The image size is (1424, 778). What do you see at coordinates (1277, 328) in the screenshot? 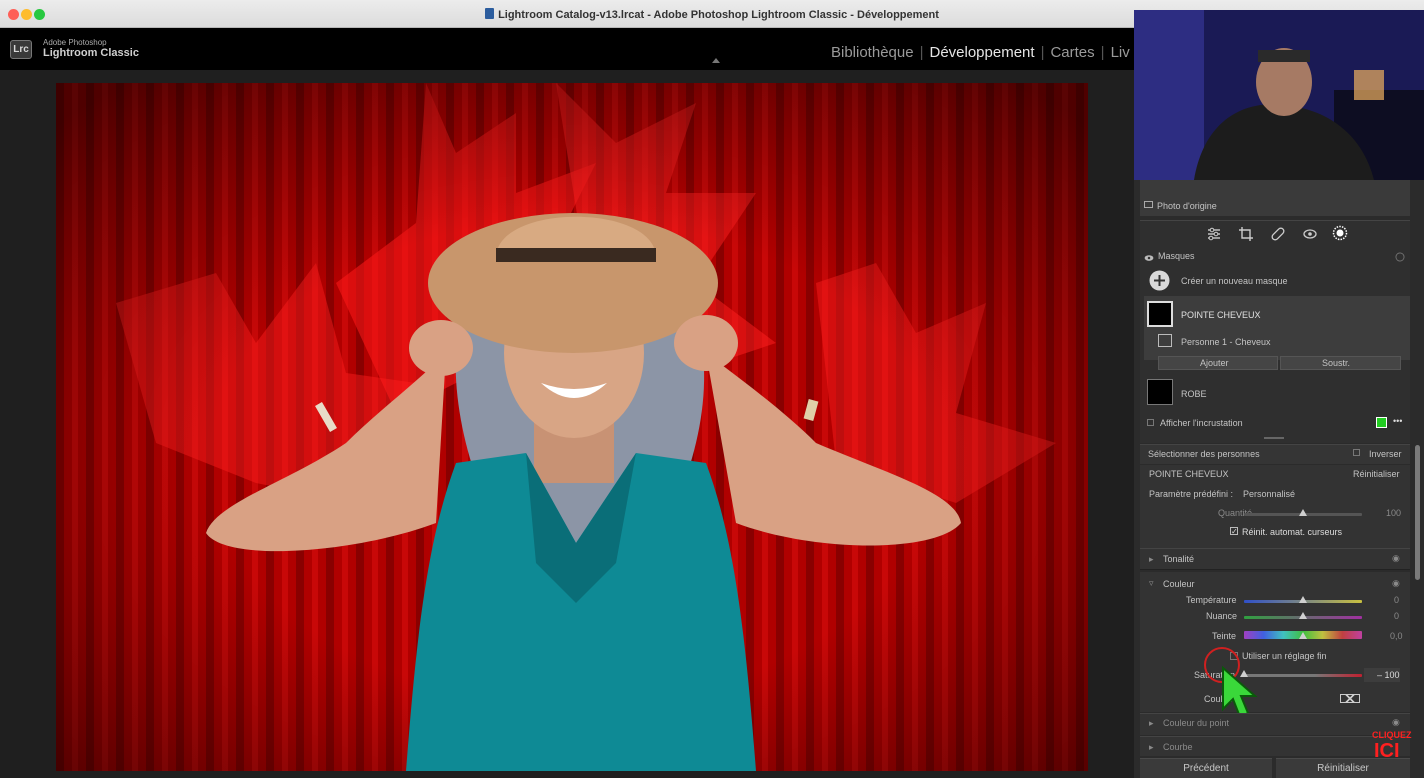
I see `mask-item-selected` at bounding box center [1277, 328].